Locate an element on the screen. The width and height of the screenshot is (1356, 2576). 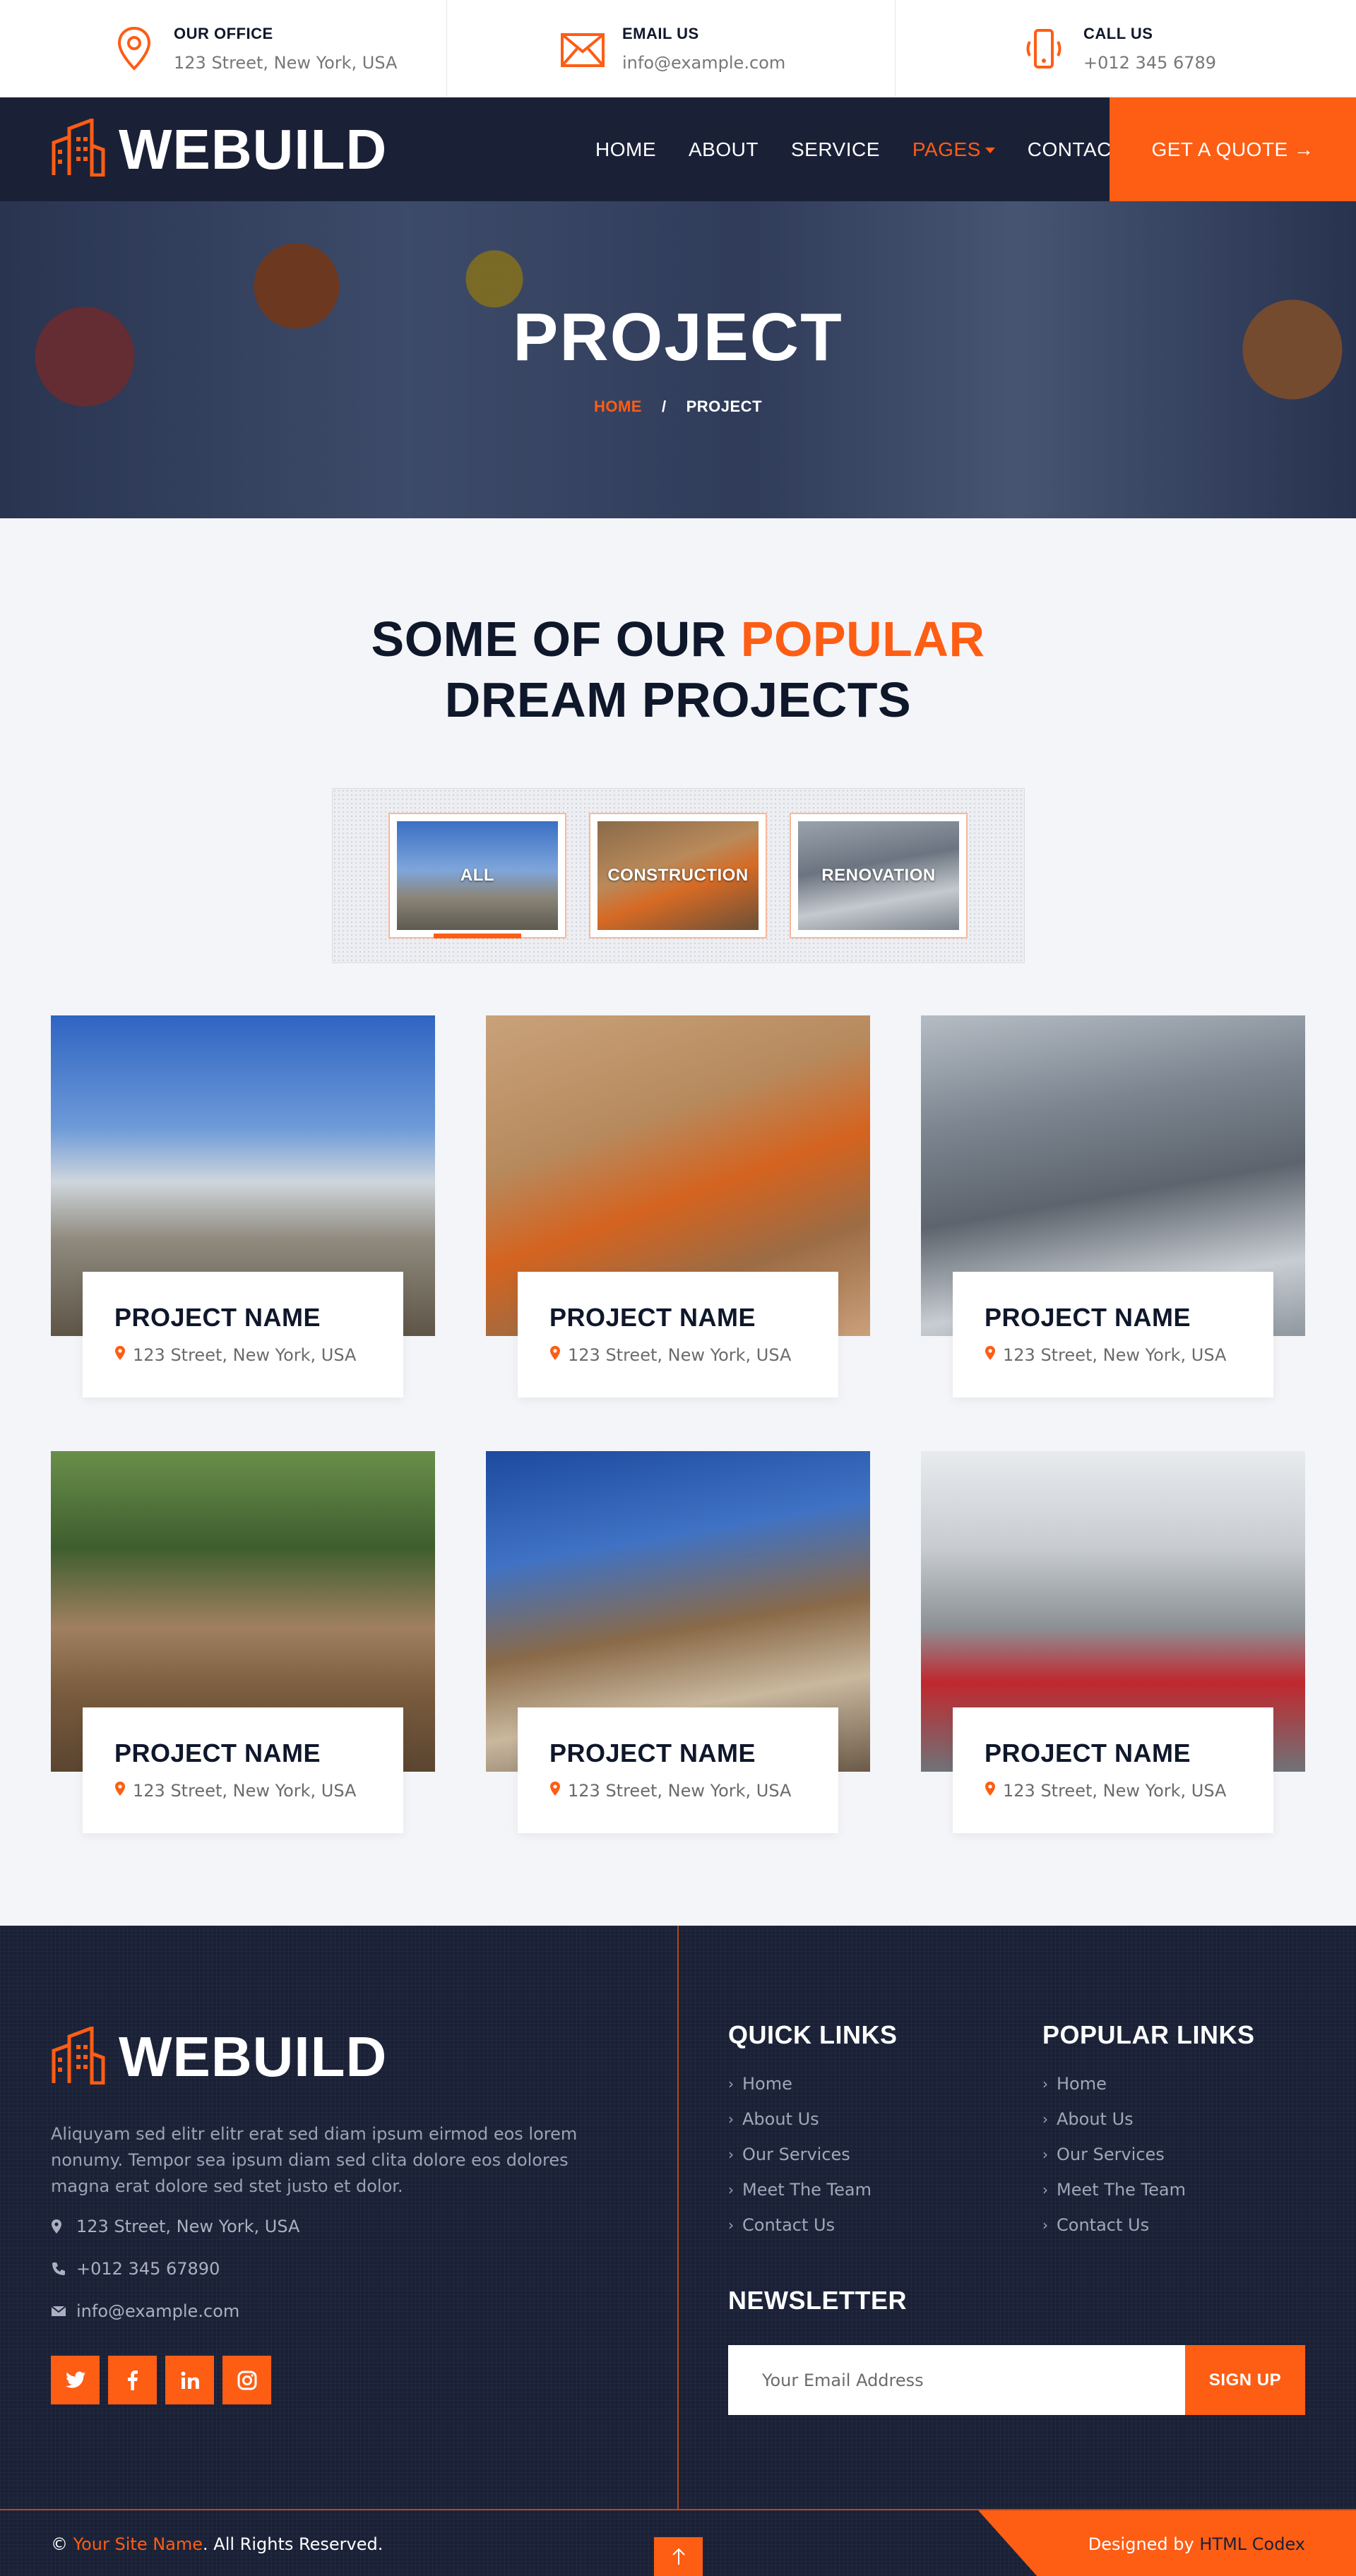
quick-link-contact: › Contact Us is located at coordinates (813, 2225).